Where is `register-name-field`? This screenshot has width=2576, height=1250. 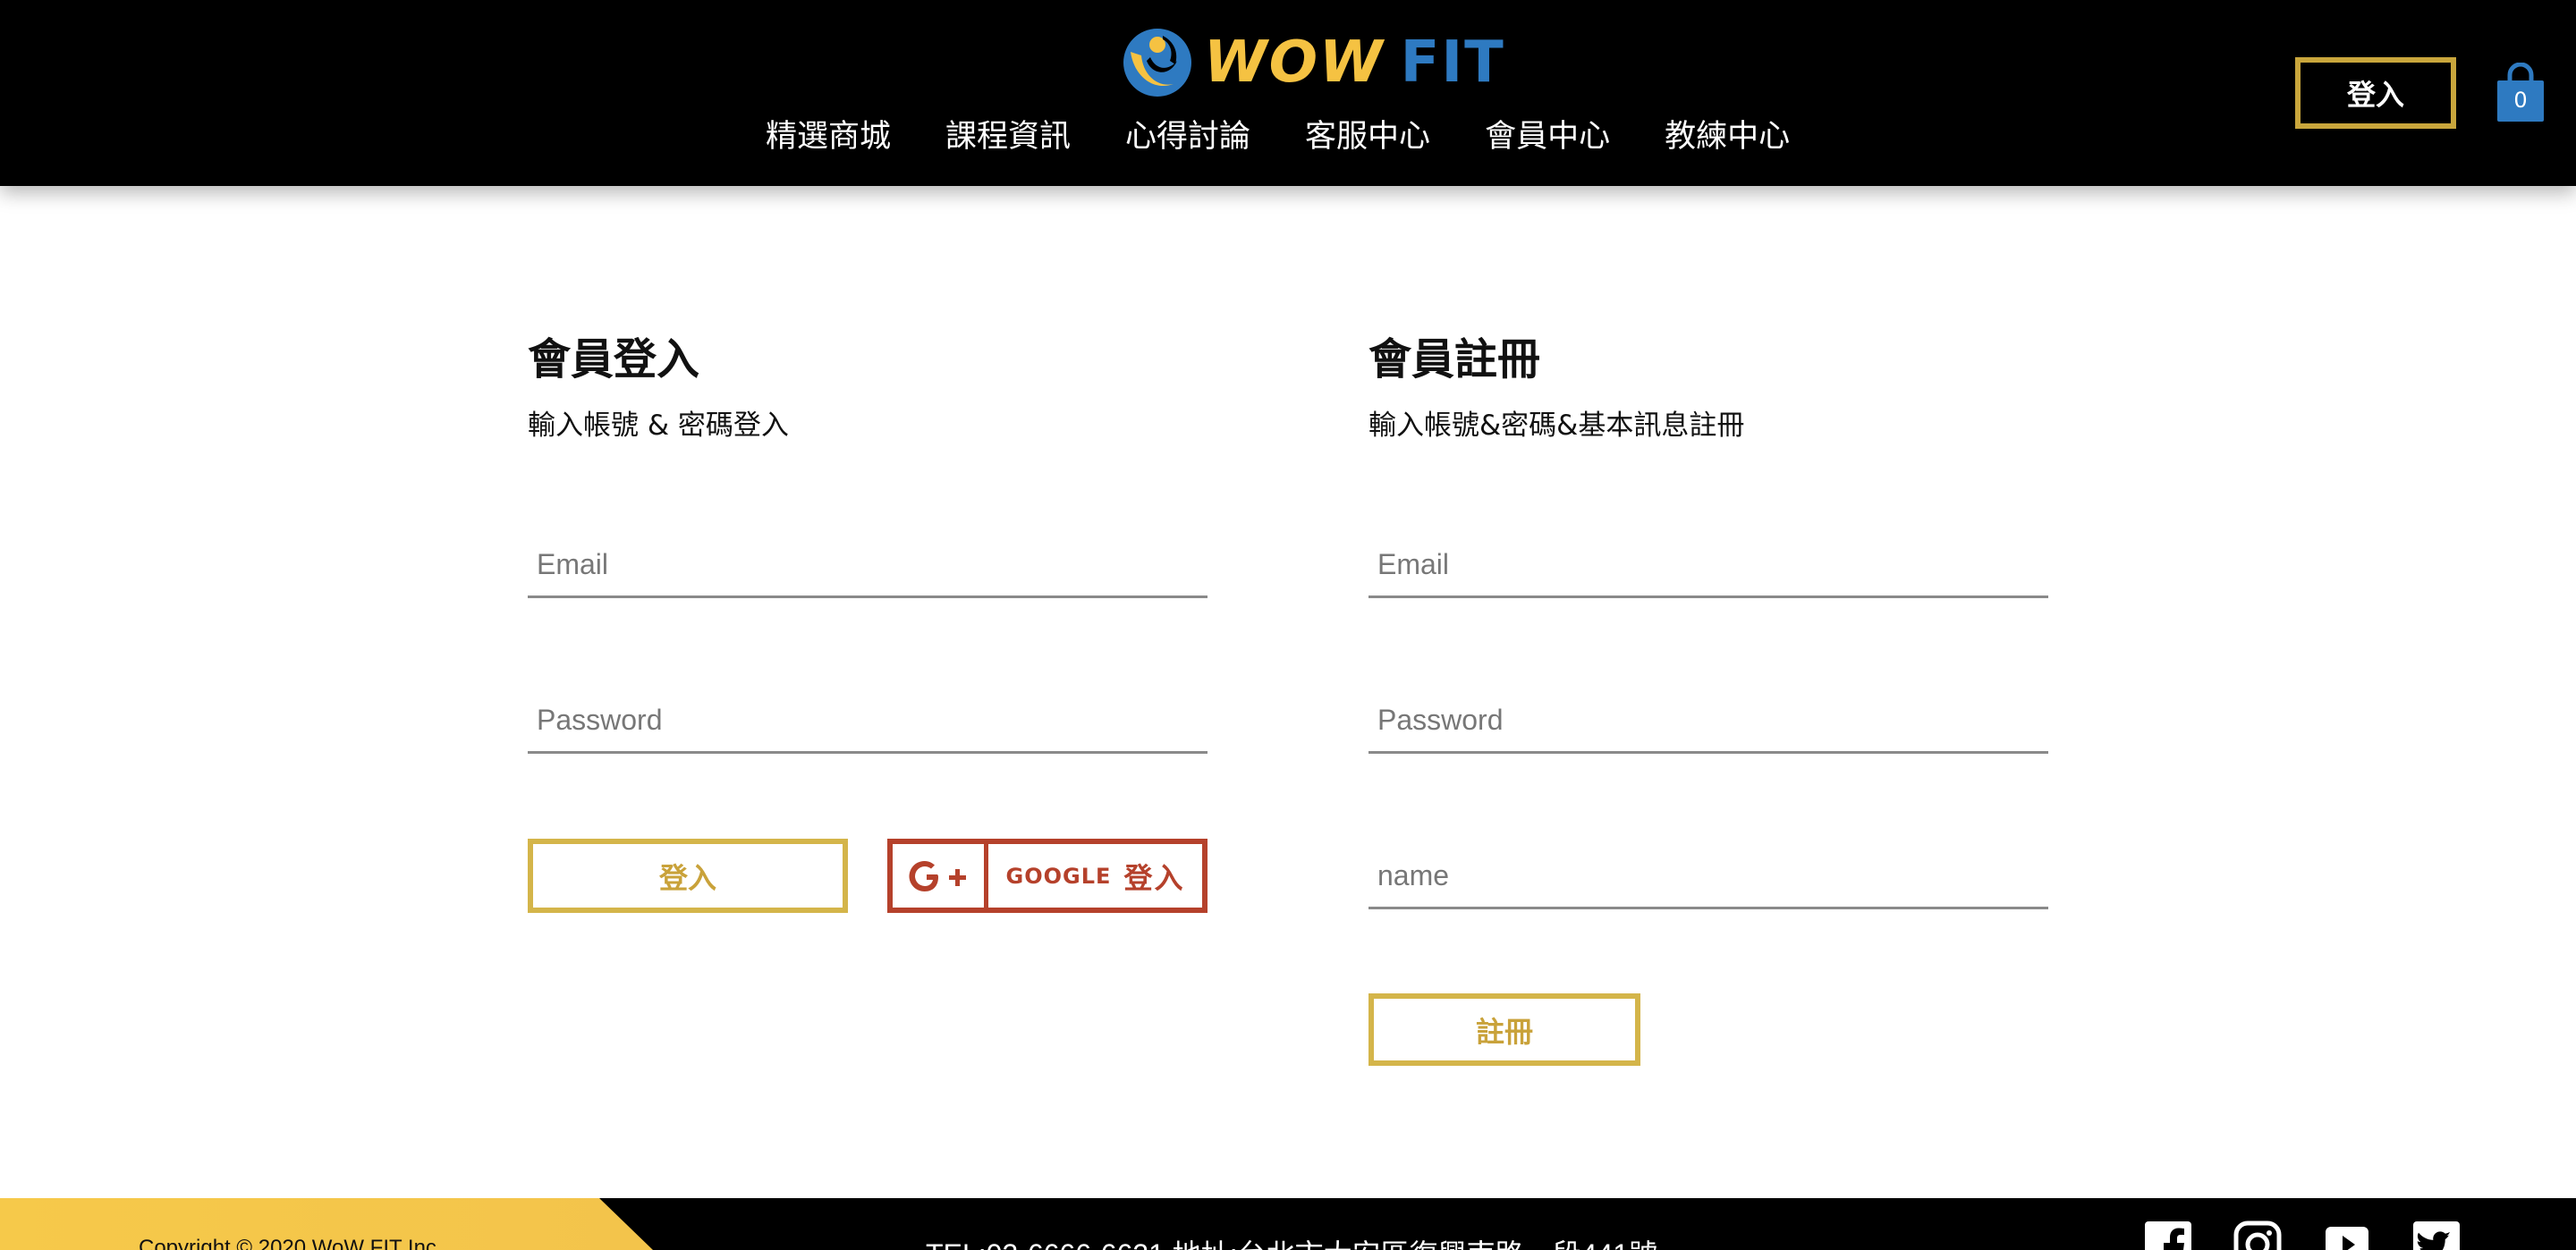
register-name-field is located at coordinates (1708, 876).